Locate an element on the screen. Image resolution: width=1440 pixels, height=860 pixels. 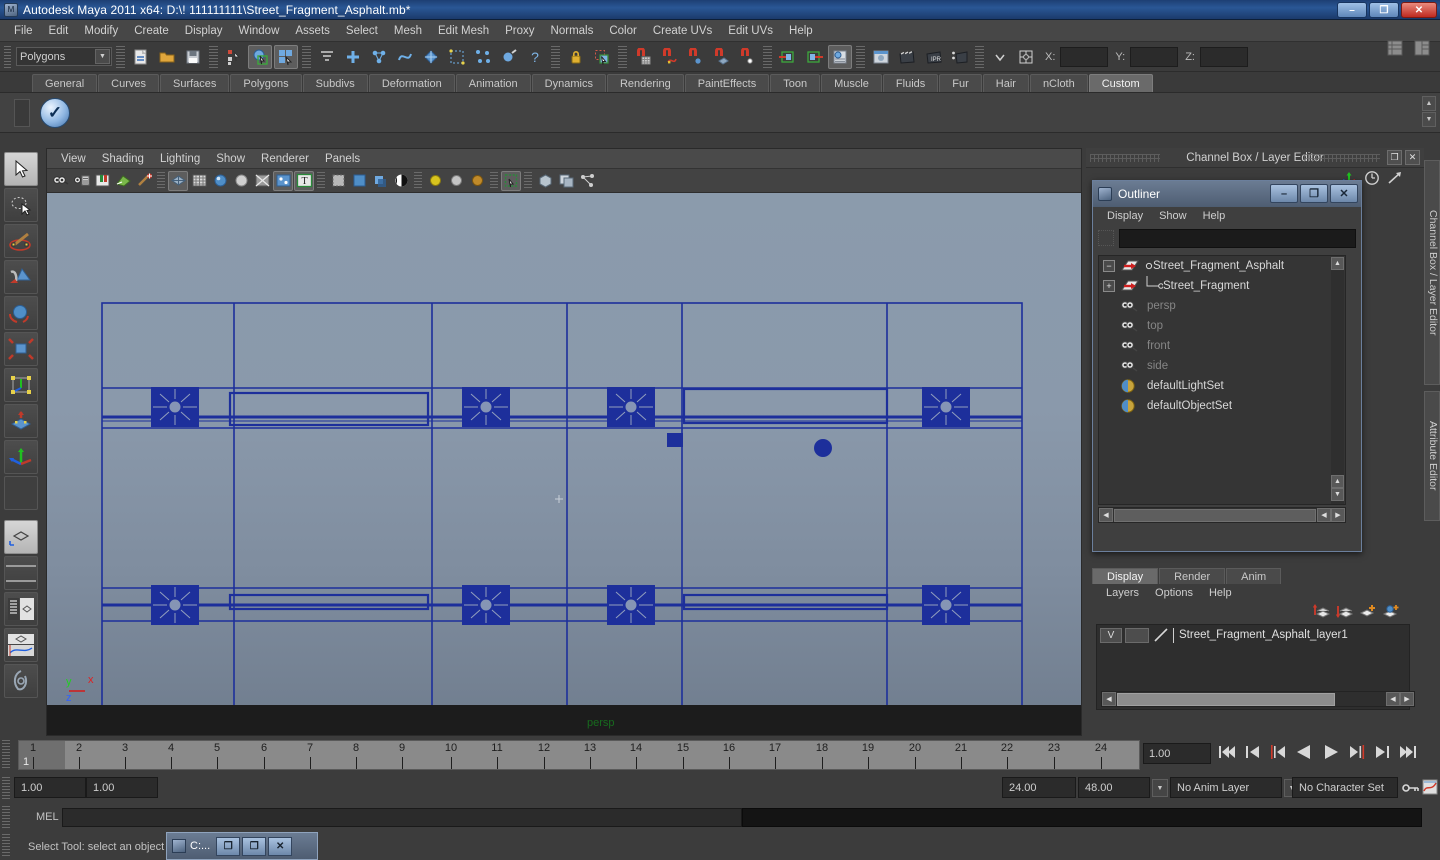
default-lighting-icon is located at coordinates (283, 180).